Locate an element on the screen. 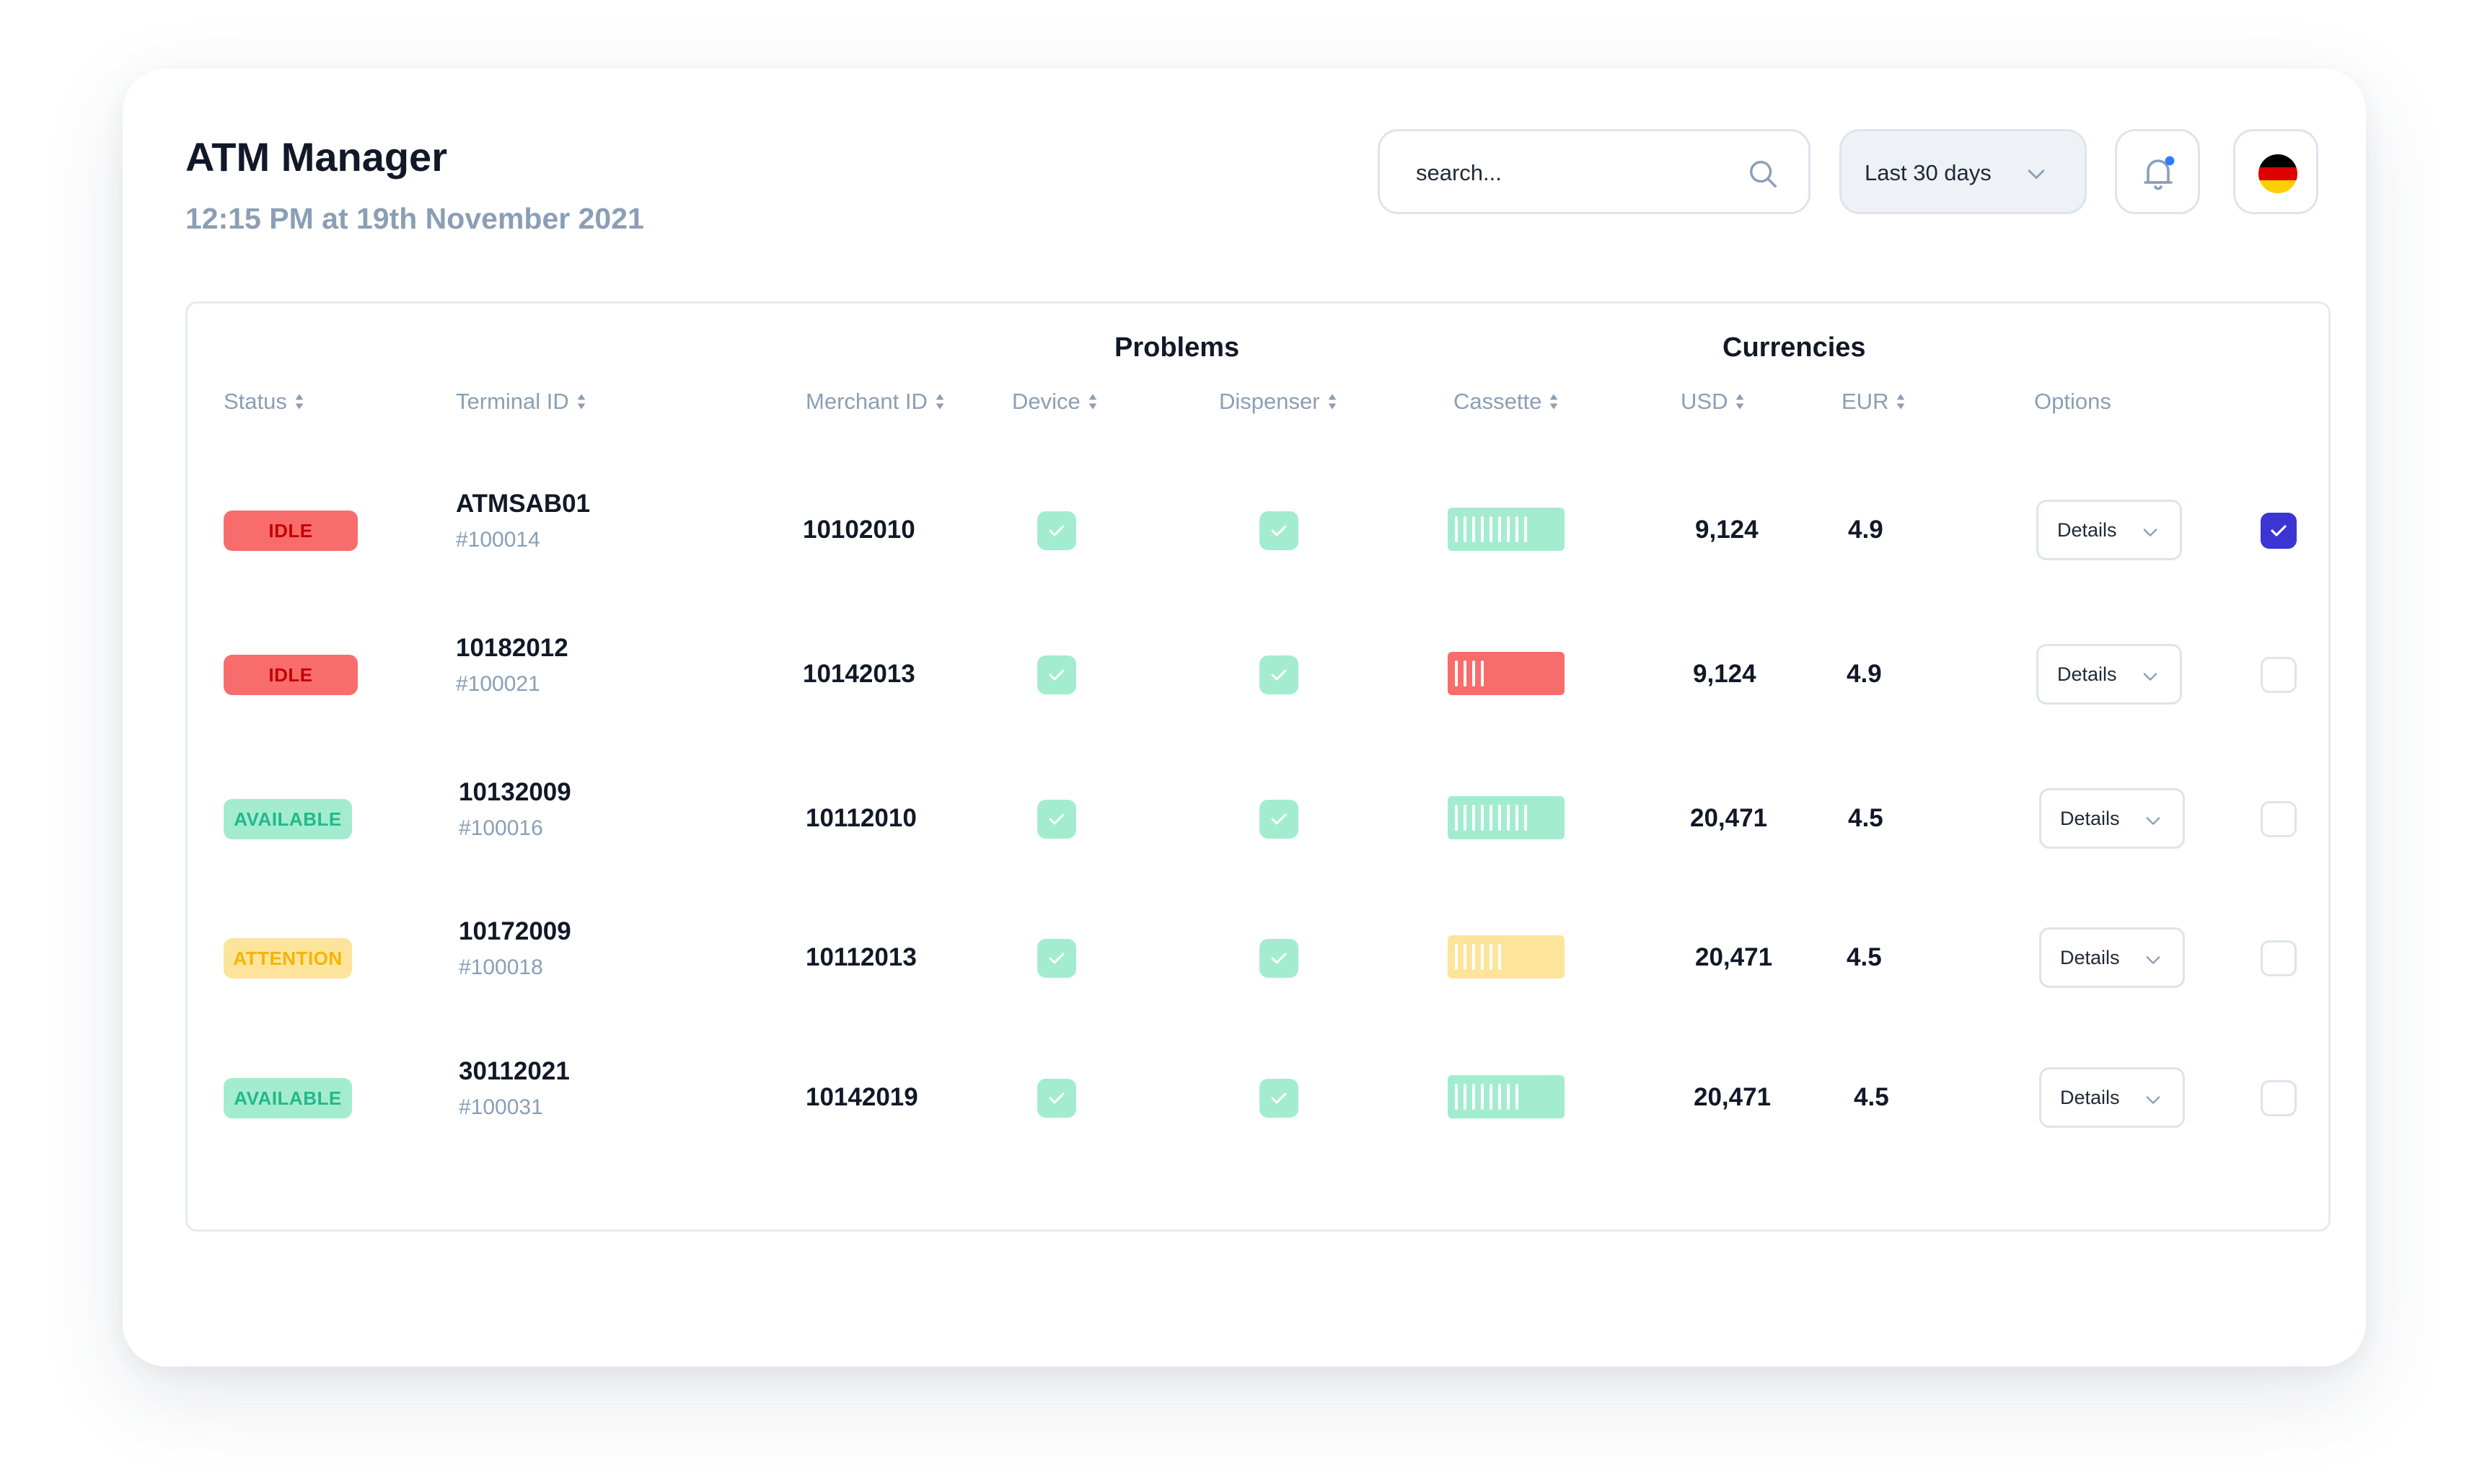  column-header-device: Device is located at coordinates (1055, 402).